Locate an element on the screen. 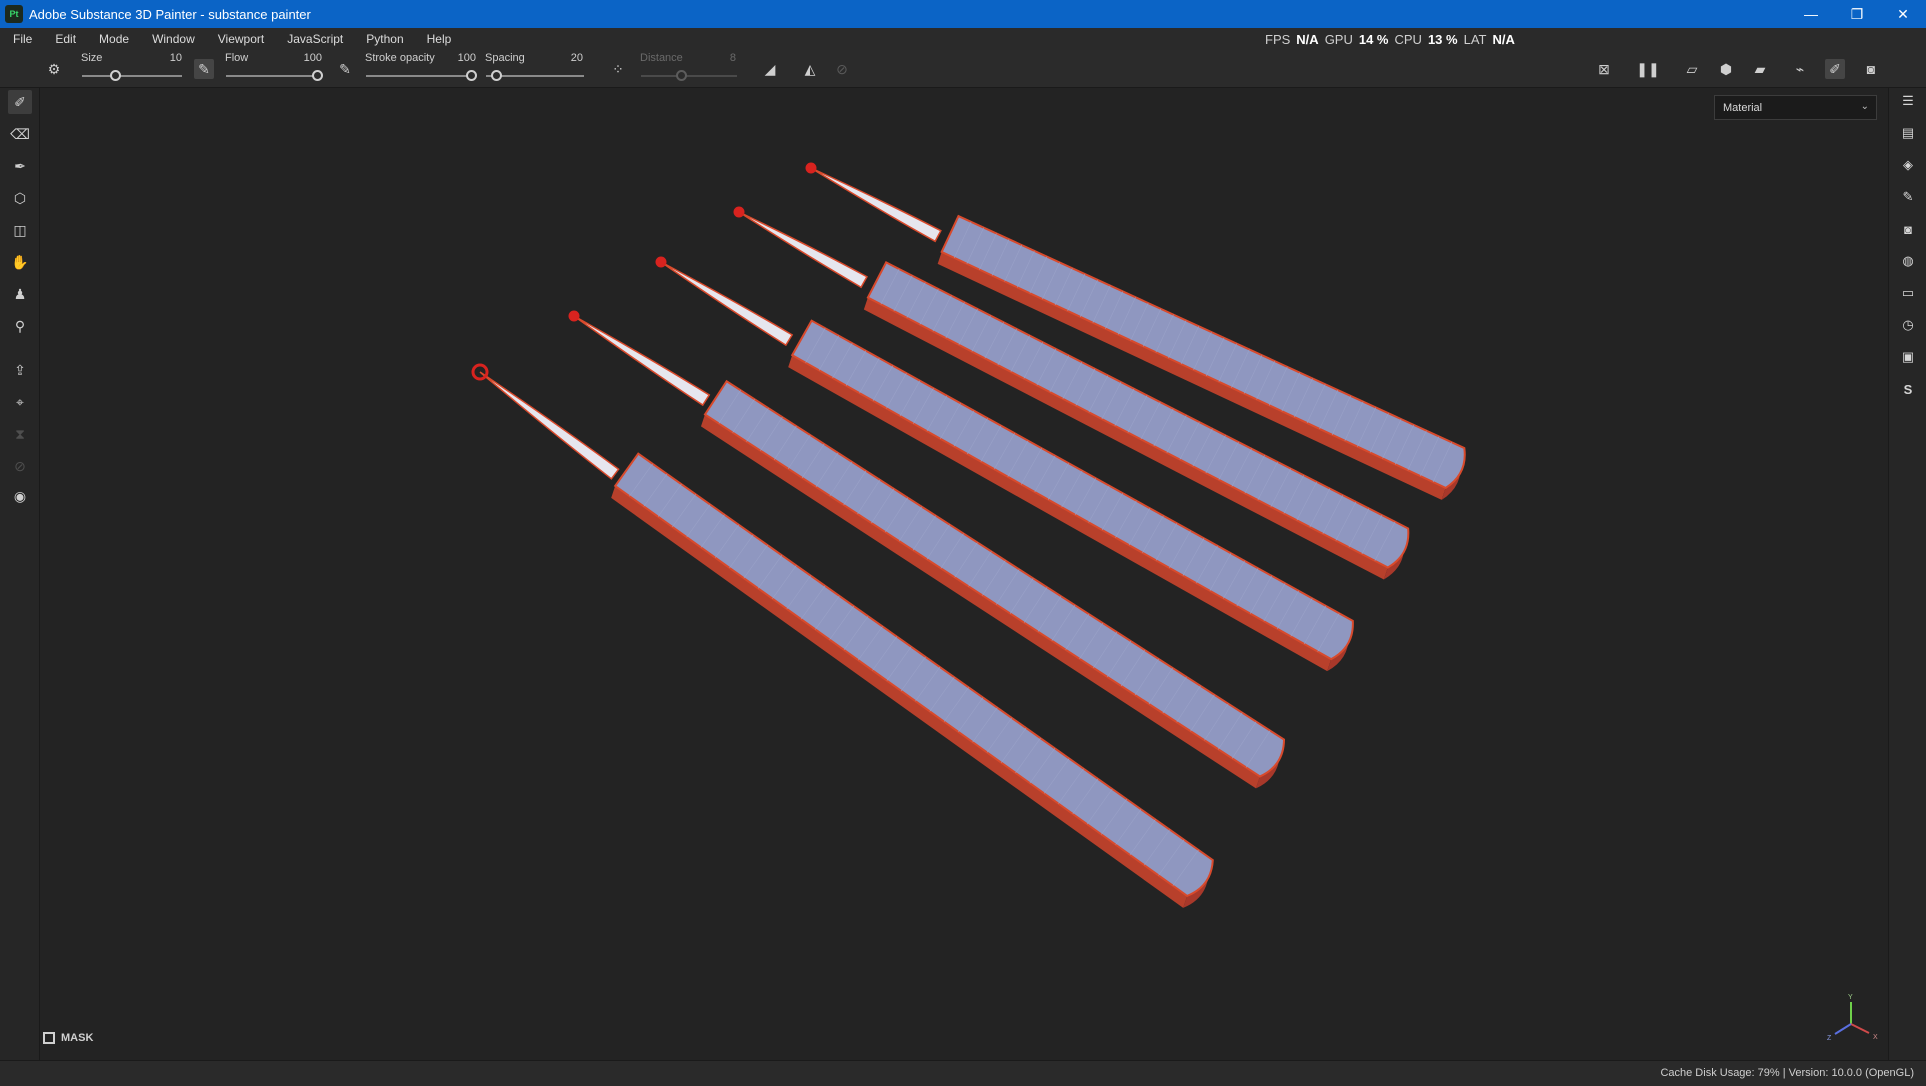 The image size is (1926, 1086). axis-gizmo: Y X Z is located at coordinates (1852, 1018).